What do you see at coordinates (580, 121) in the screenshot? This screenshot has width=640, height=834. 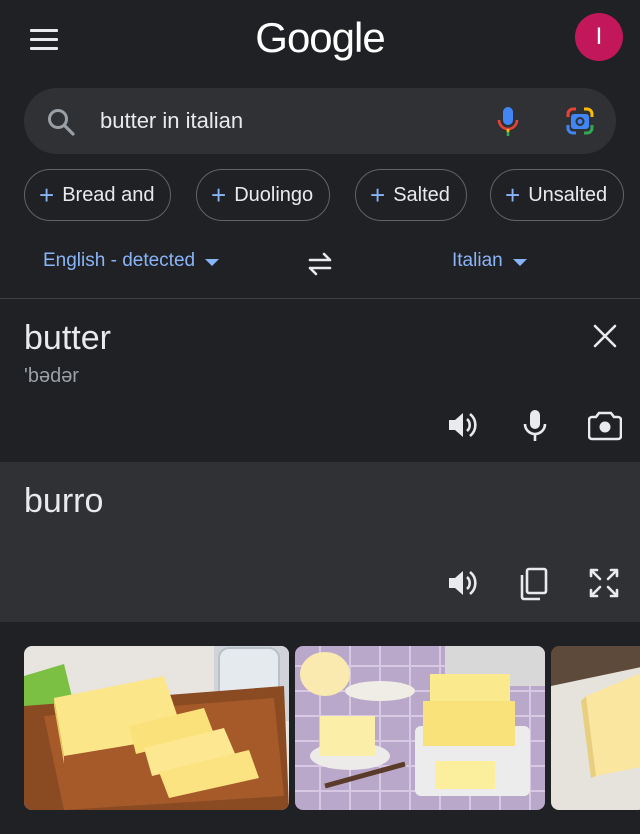 I see `google-lens-icon` at bounding box center [580, 121].